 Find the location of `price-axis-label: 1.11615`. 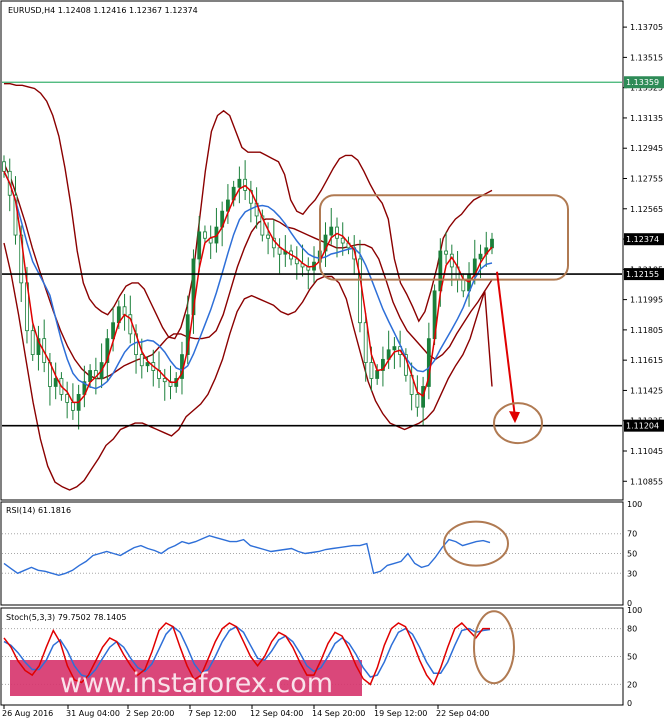

price-axis-label: 1.11615 is located at coordinates (646, 360).